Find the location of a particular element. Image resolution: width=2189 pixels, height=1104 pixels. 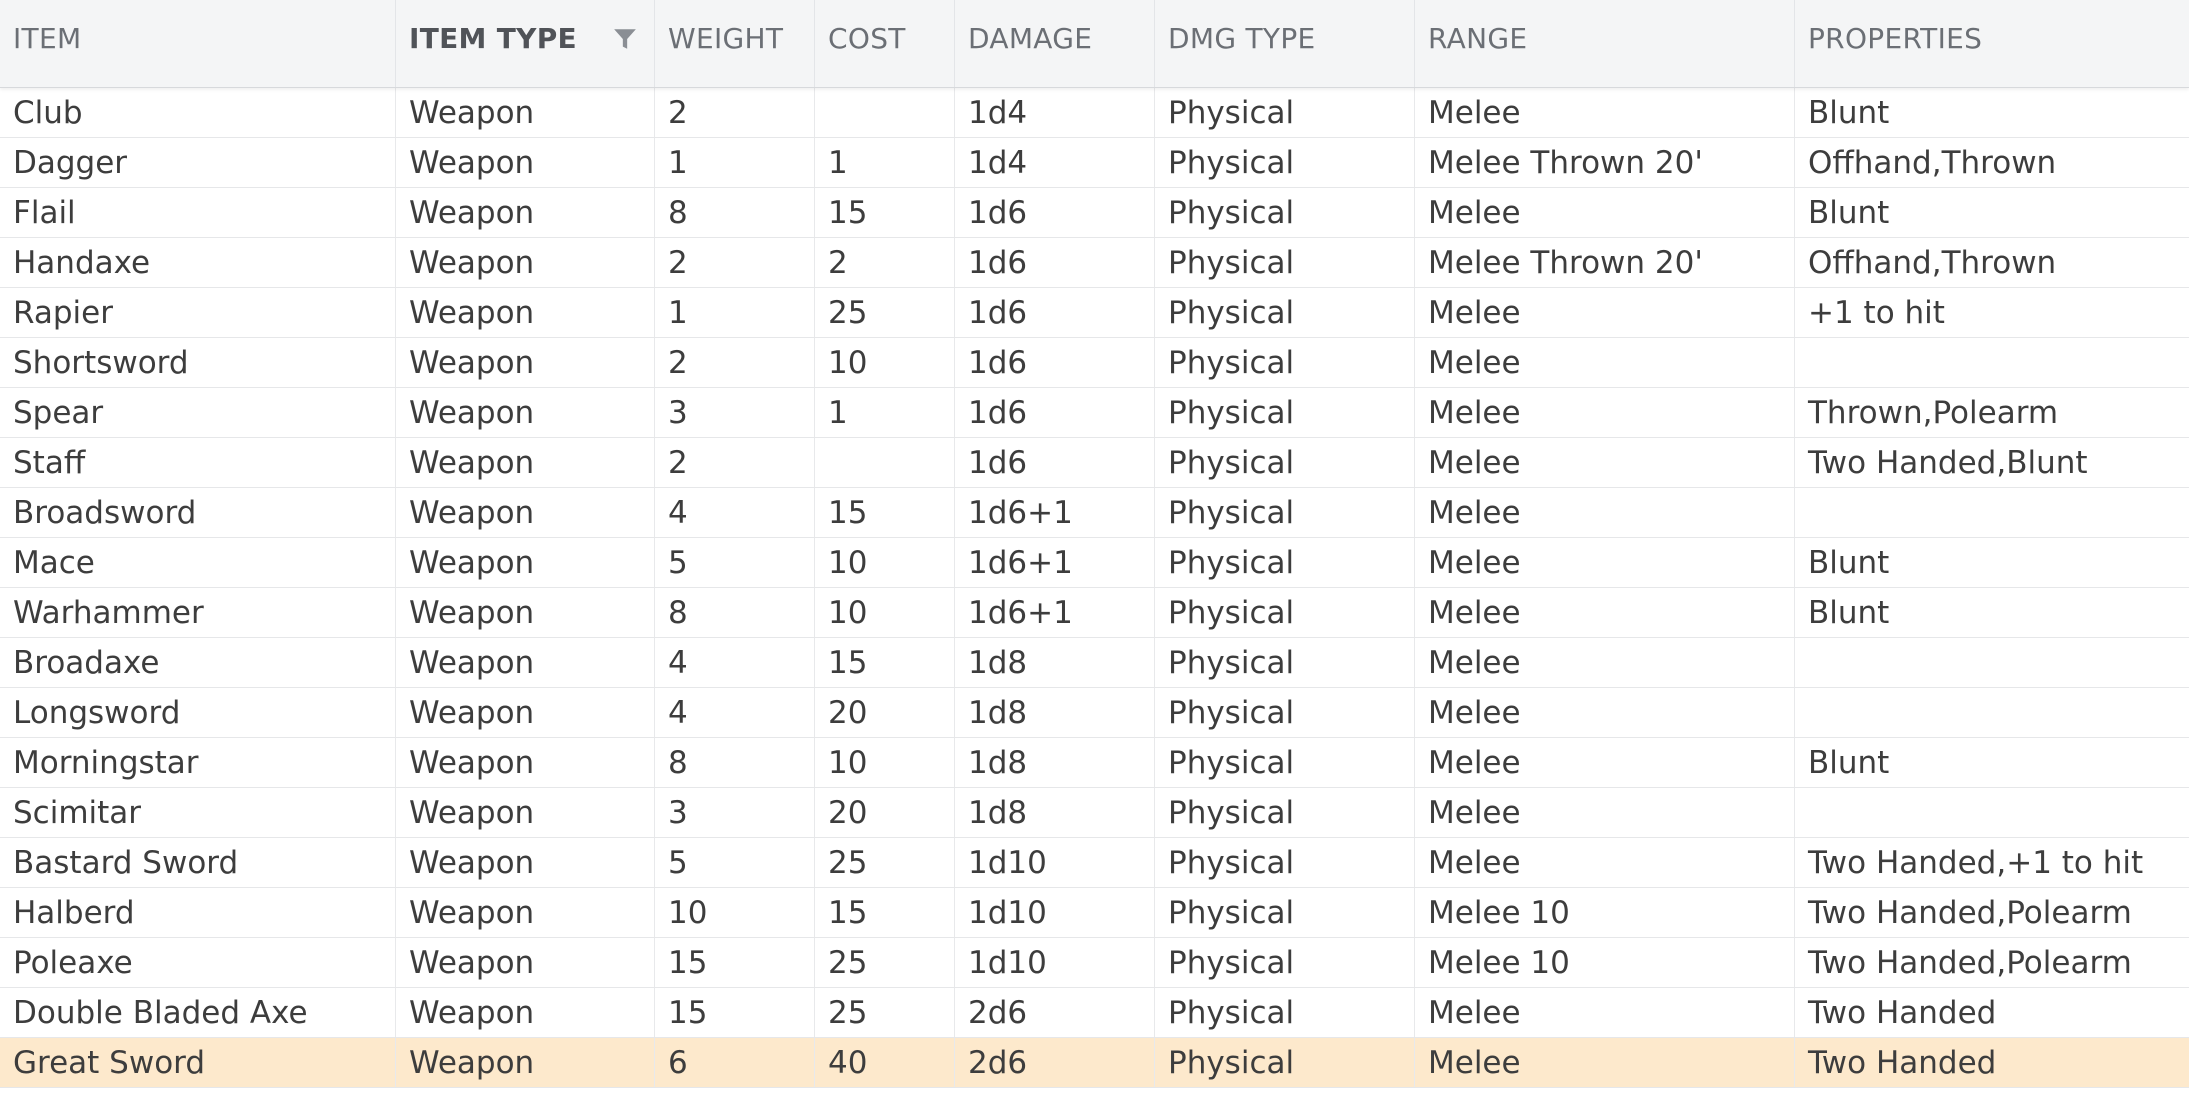

cell-item: Handaxe is located at coordinates (198, 262).